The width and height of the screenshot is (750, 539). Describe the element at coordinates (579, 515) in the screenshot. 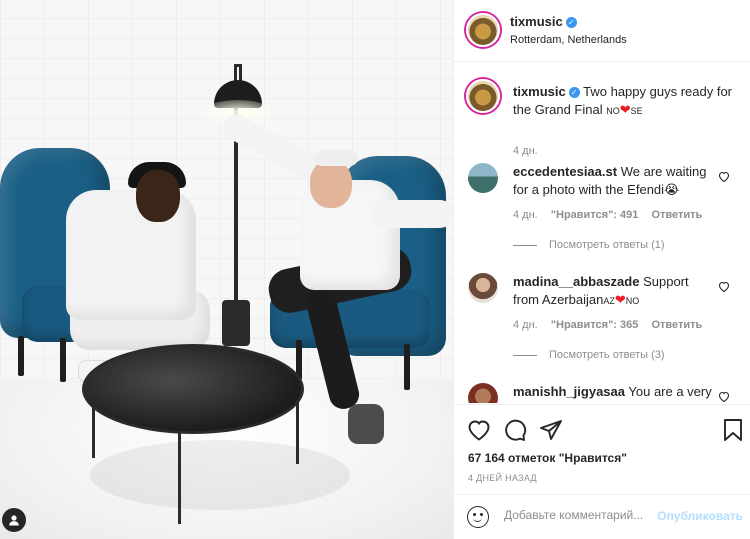

I see `comment-input` at that location.